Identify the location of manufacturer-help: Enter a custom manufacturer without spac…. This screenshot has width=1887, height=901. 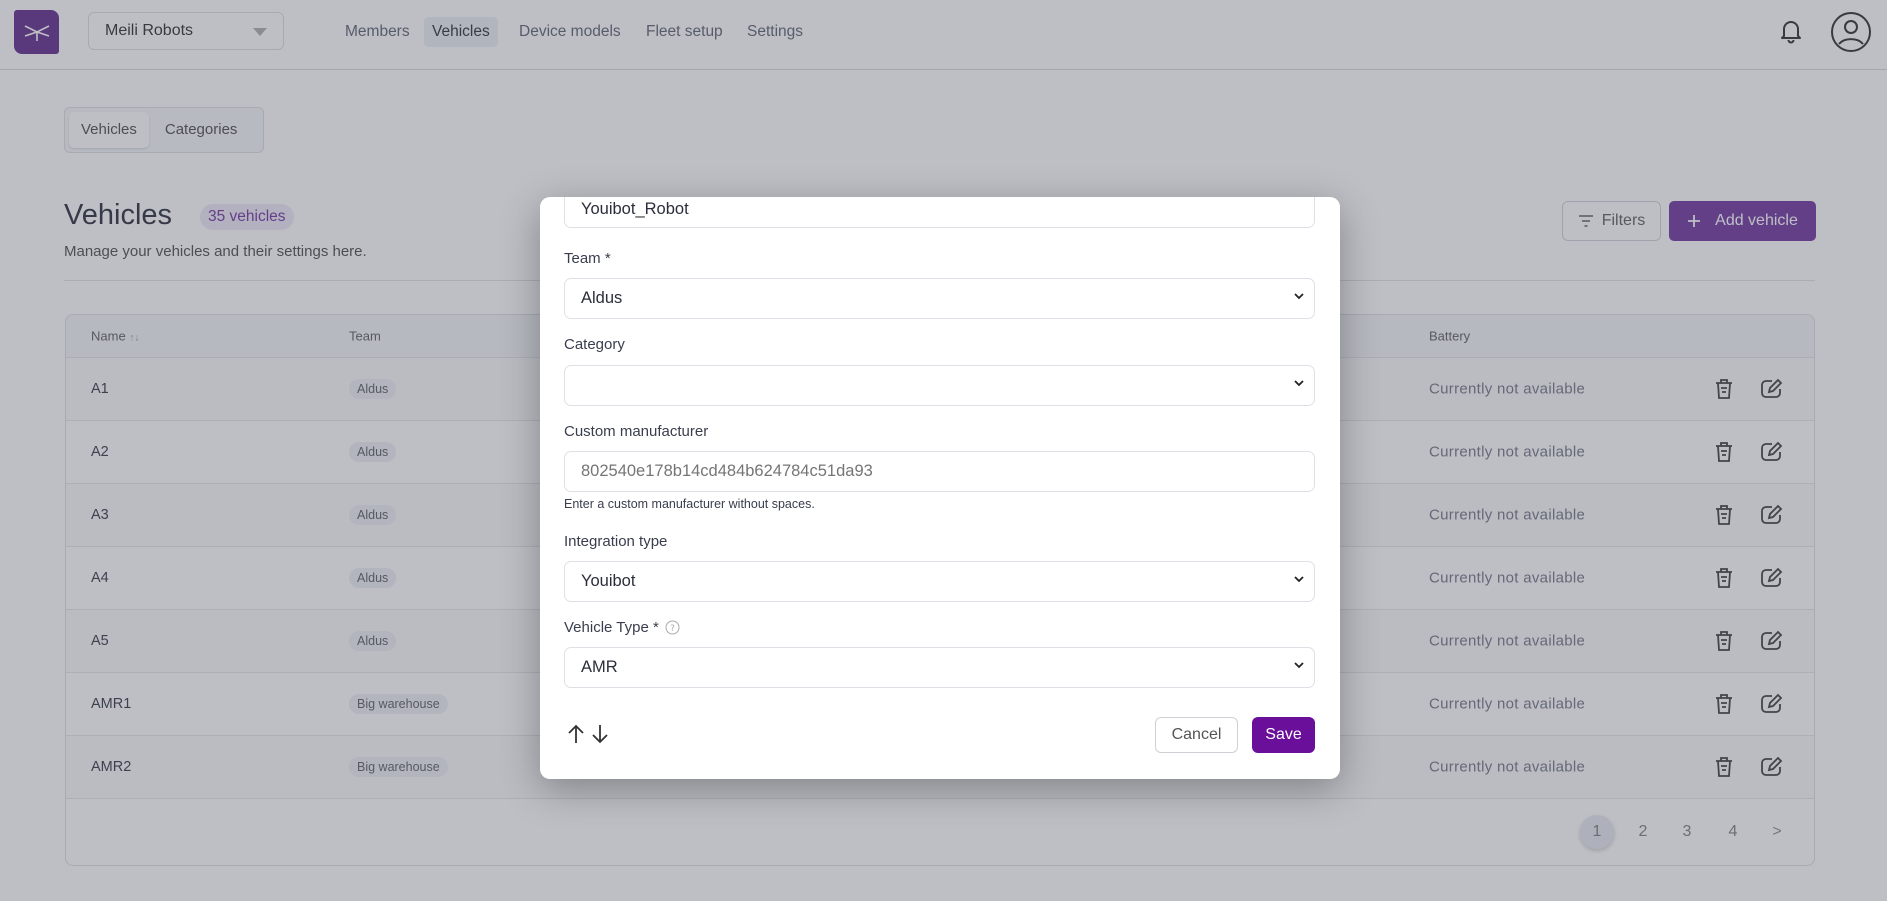
(689, 504).